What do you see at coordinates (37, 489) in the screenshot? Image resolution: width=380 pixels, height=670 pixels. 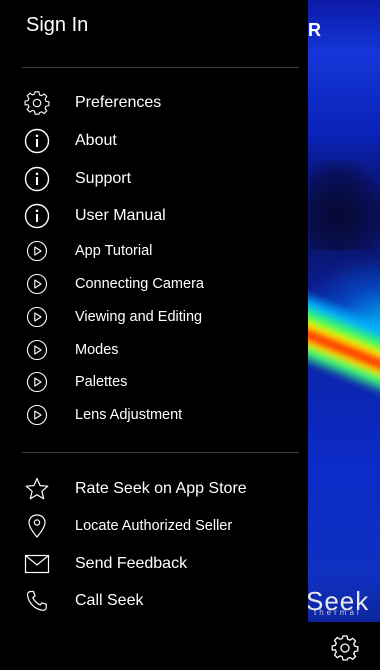 I see `star-icon` at bounding box center [37, 489].